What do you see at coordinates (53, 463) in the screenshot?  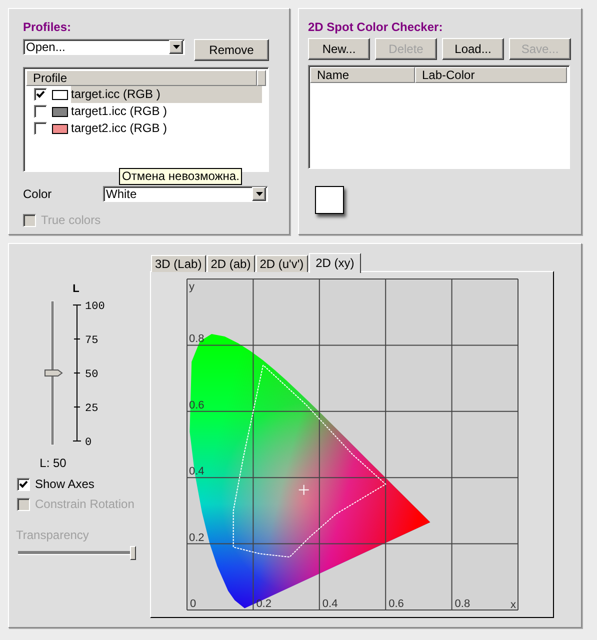 I see `slider-reading: L: 50` at bounding box center [53, 463].